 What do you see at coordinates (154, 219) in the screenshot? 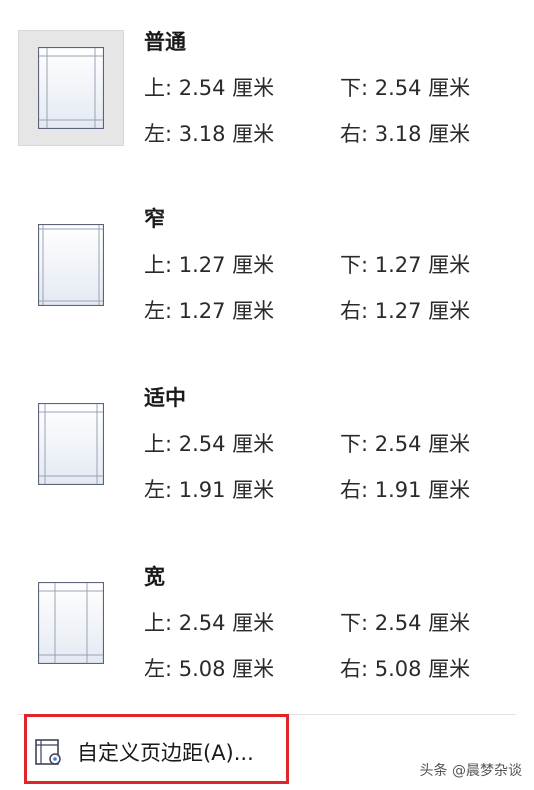
I see `preset-title: 窄` at bounding box center [154, 219].